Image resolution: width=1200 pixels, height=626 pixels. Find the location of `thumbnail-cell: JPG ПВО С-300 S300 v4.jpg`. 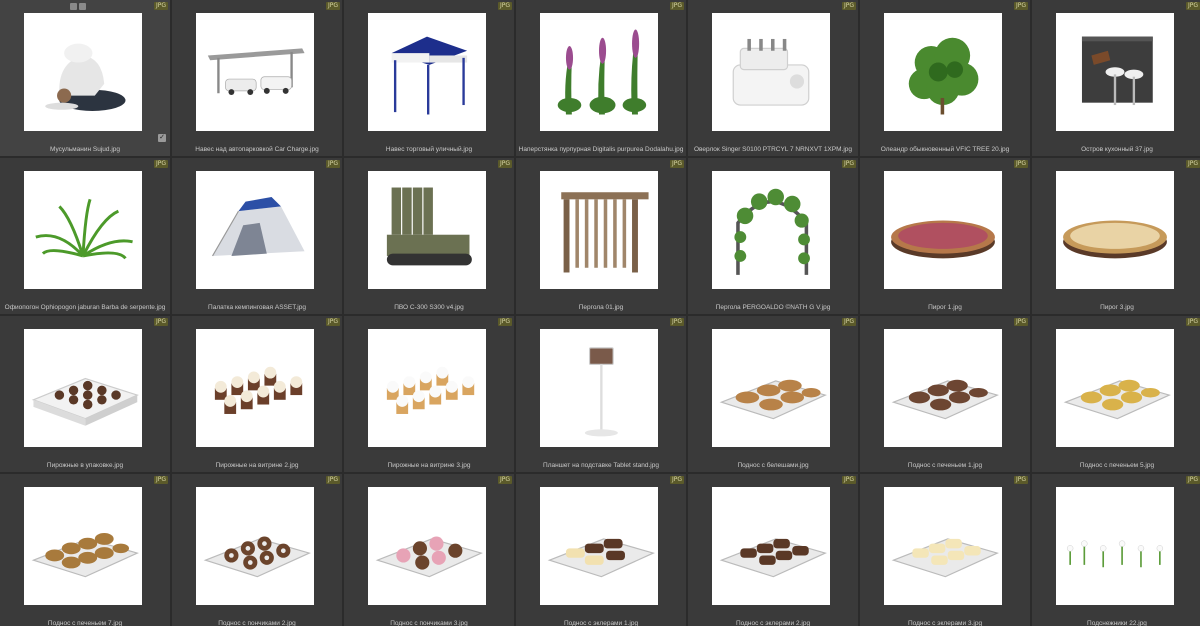

thumbnail-cell: JPG ПВО С-300 S300 v4.jpg is located at coordinates (429, 236).